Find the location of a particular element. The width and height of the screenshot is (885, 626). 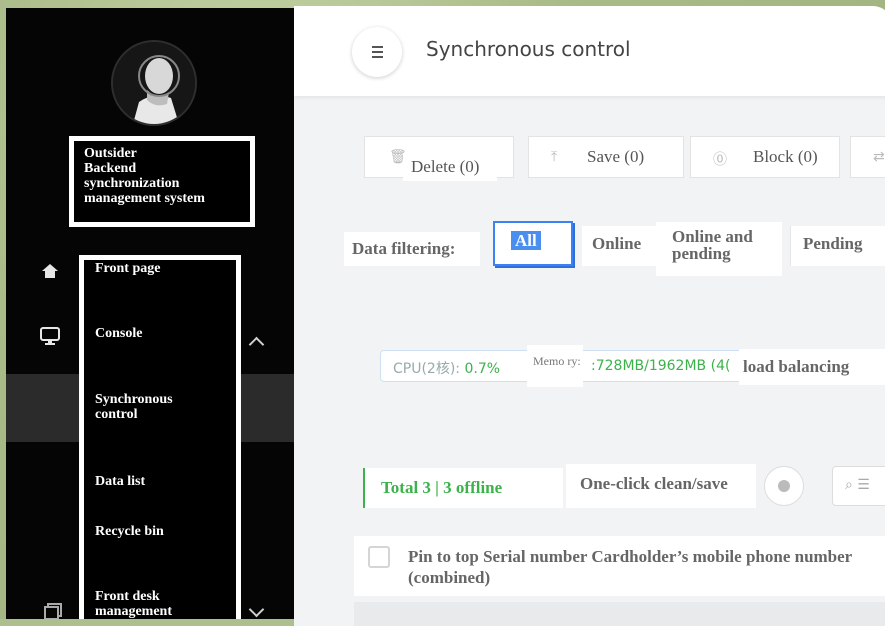

delete-button: 🗑 Delete (0) is located at coordinates (439, 158).